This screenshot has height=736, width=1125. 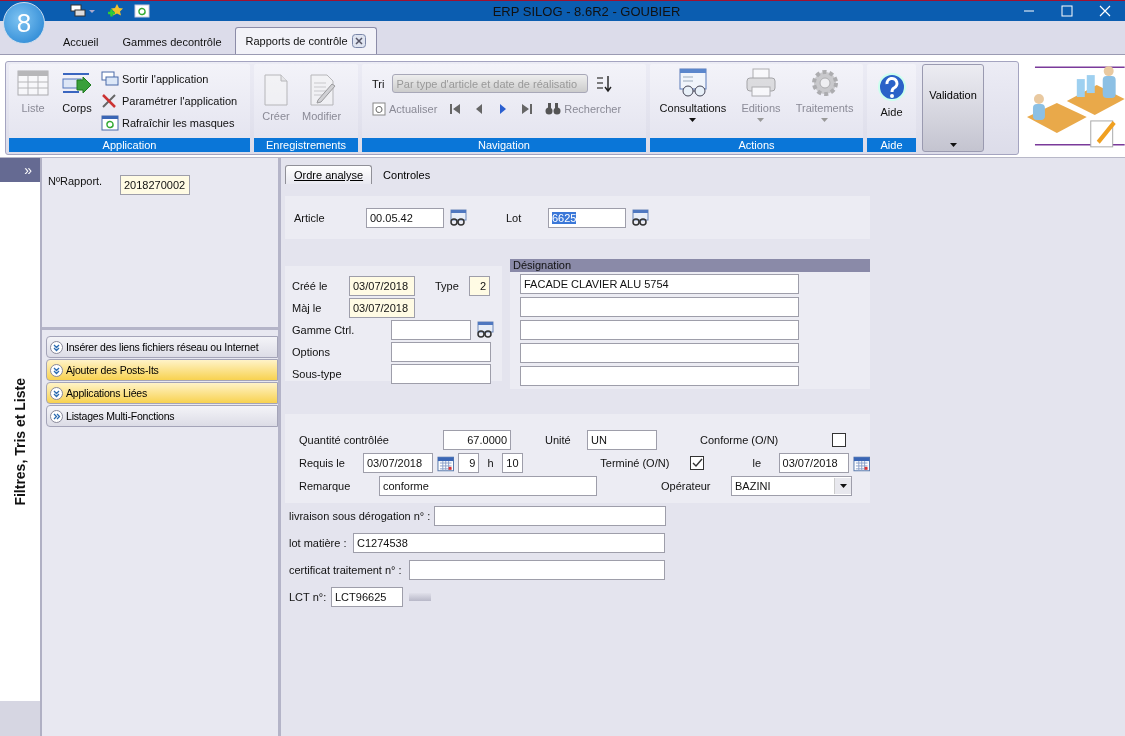 I want to click on type-field: 2, so click(x=479, y=286).